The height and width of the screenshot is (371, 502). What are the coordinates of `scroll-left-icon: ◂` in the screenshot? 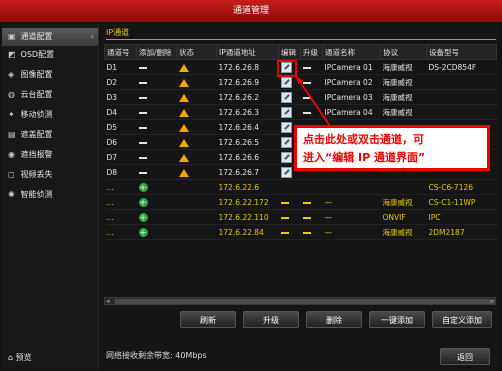 It's located at (108, 301).